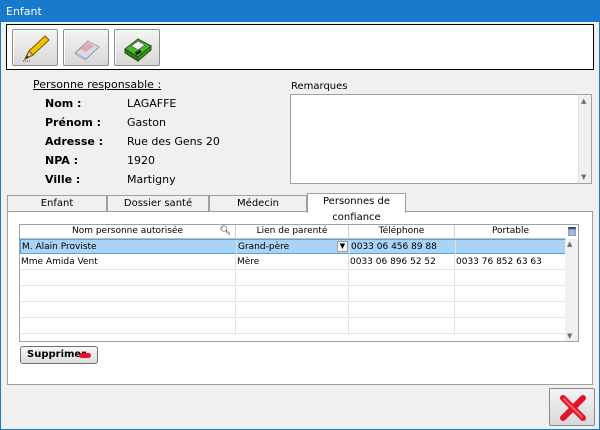 This screenshot has height=430, width=600. Describe the element at coordinates (300, 11) in the screenshot. I see `window-title: Enfant` at that location.